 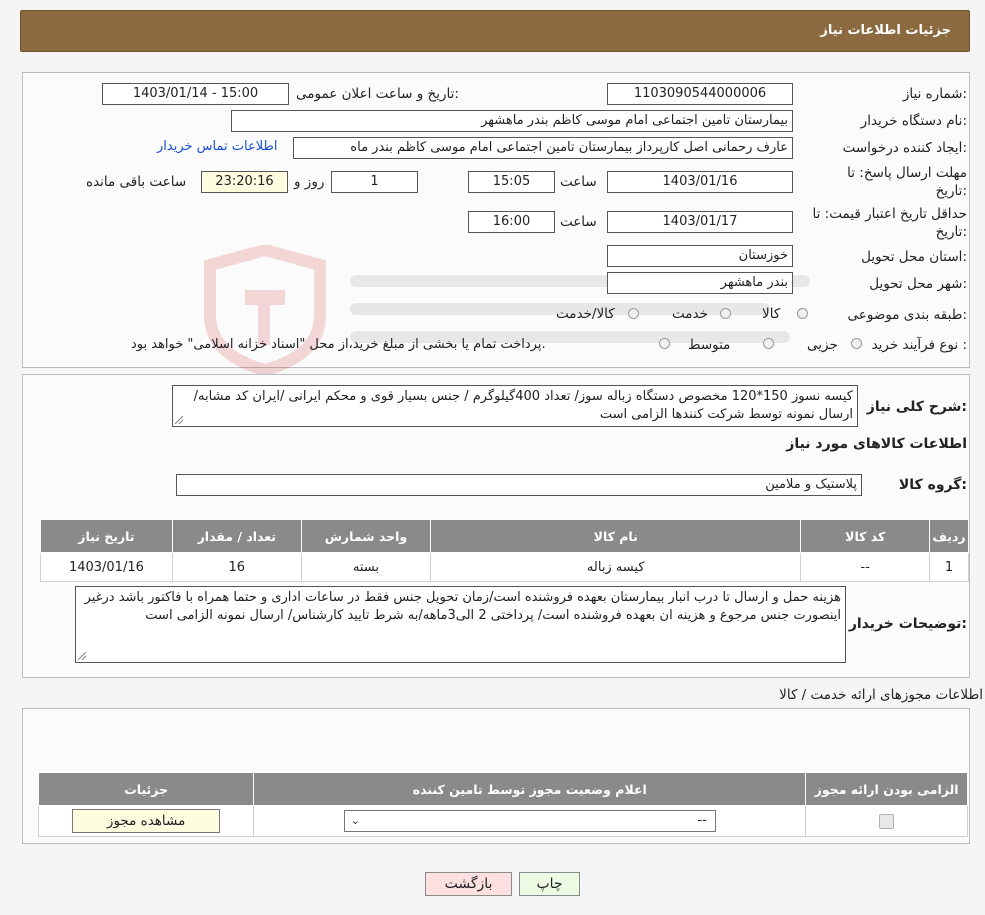 What do you see at coordinates (949, 567) in the screenshot?
I see `cell-row: 1` at bounding box center [949, 567].